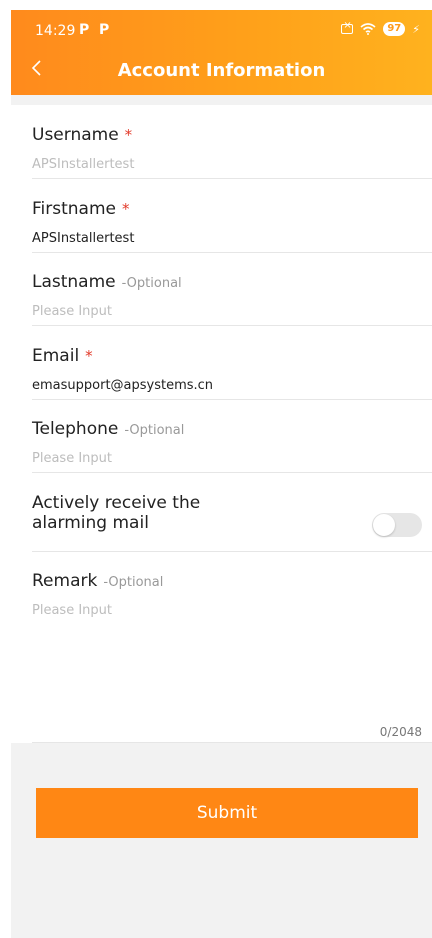 This screenshot has height=938, width=432. I want to click on app-header: 14:29 P P 97 ⚡ Account Information, so click(221, 52).